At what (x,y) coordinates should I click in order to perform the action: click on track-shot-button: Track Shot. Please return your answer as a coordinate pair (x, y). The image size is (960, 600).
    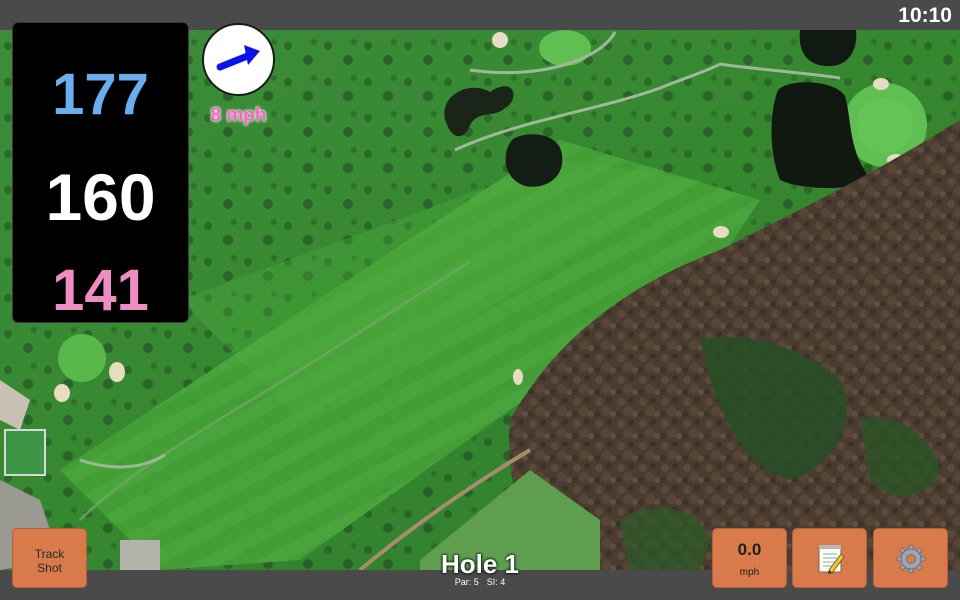
    Looking at the image, I should click on (49, 558).